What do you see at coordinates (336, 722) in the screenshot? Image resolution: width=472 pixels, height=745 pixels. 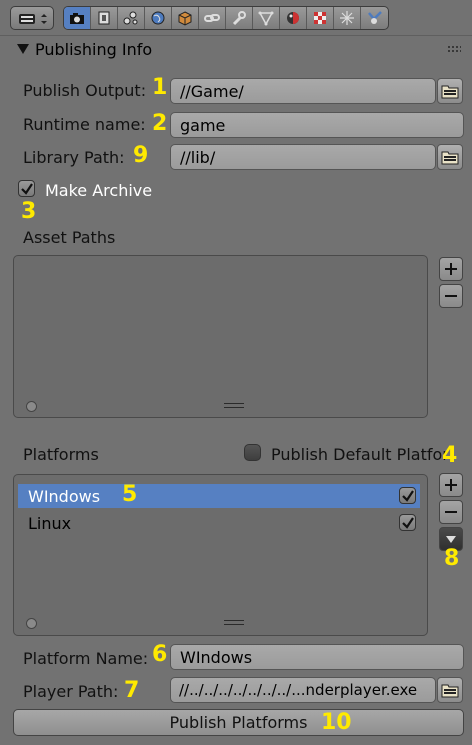 I see `annotation-10: 10` at bounding box center [336, 722].